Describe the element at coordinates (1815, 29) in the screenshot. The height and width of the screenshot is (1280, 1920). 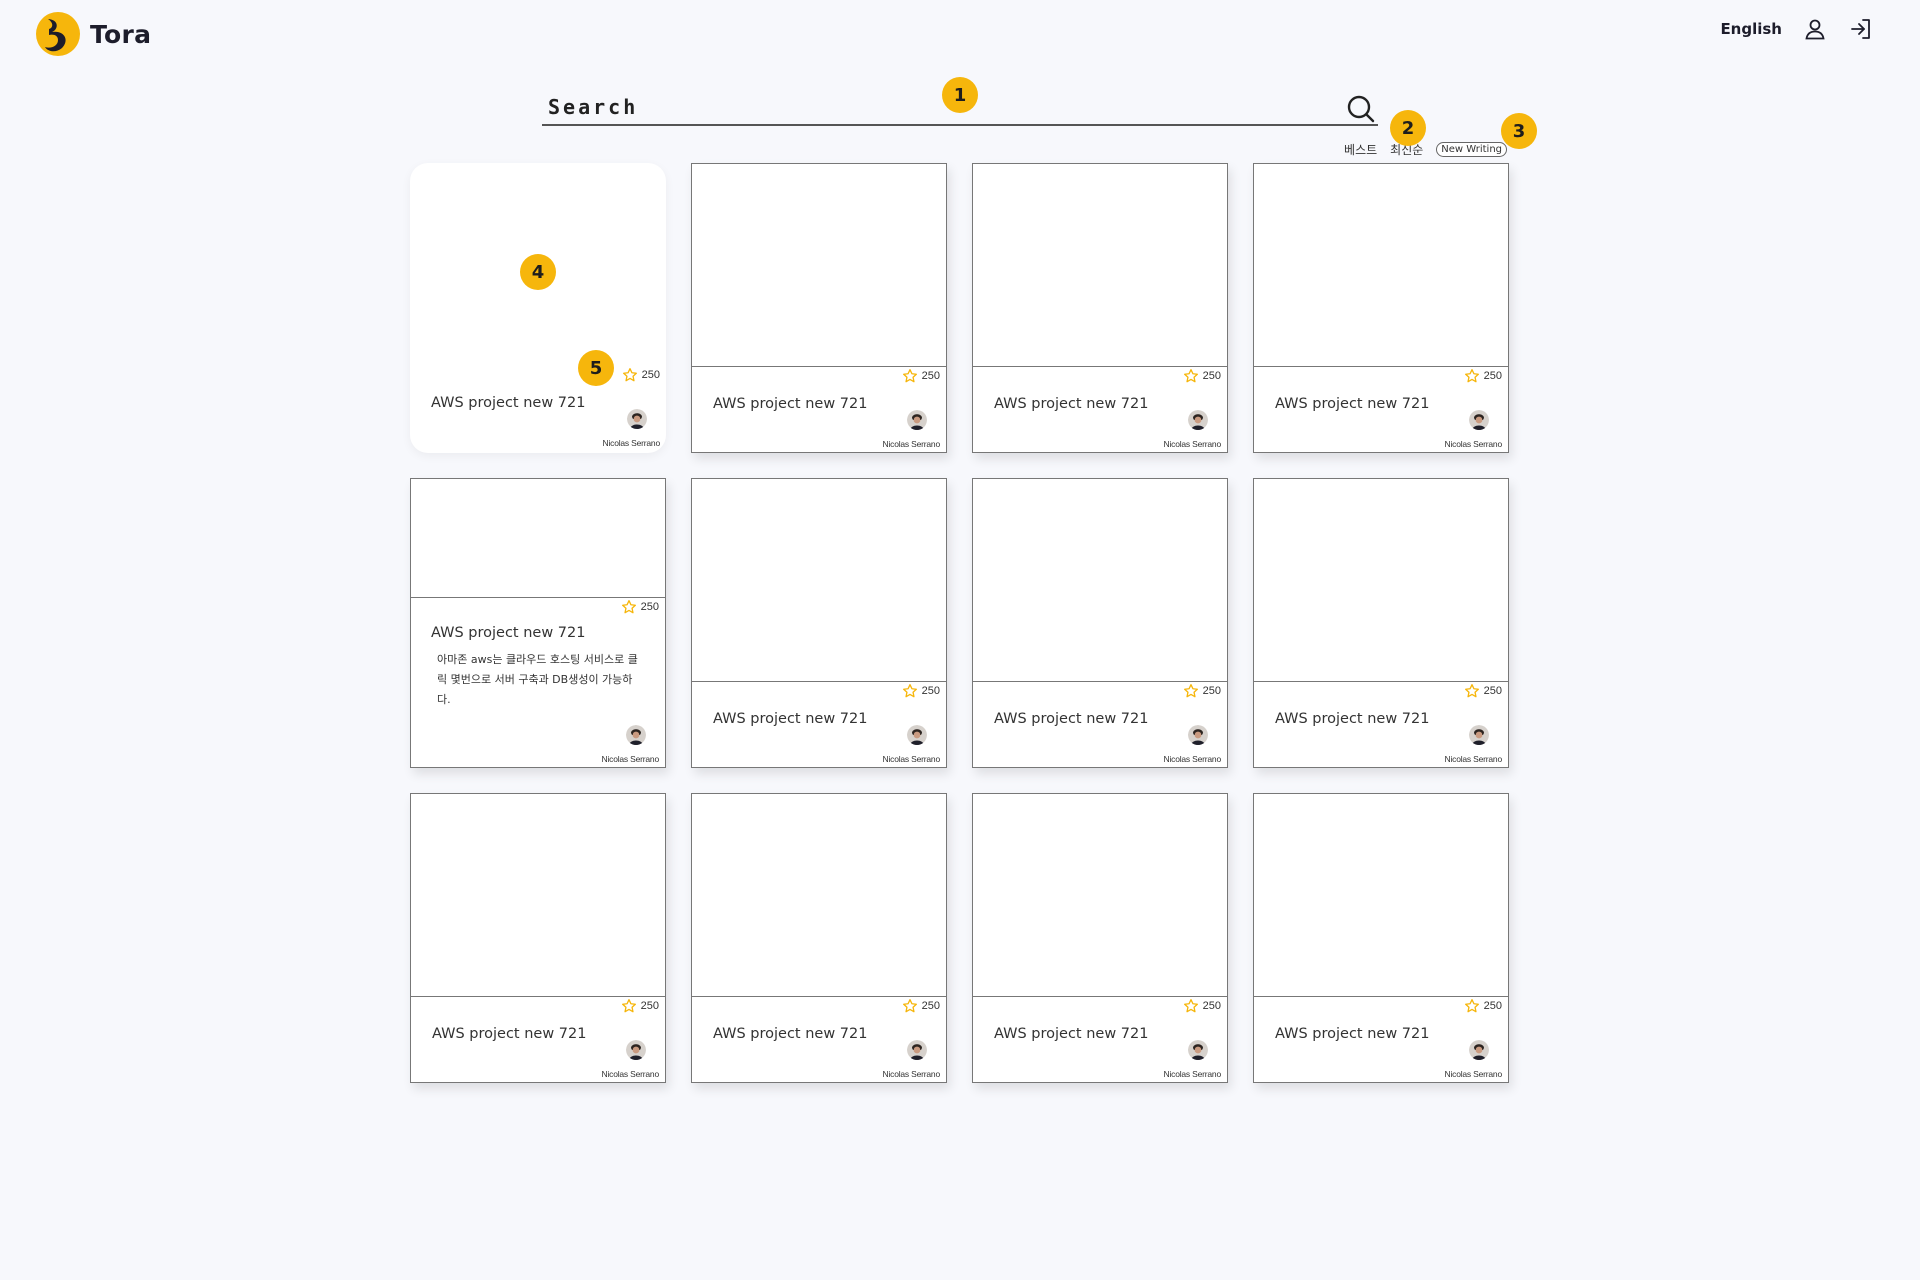
I see `user-icon` at that location.